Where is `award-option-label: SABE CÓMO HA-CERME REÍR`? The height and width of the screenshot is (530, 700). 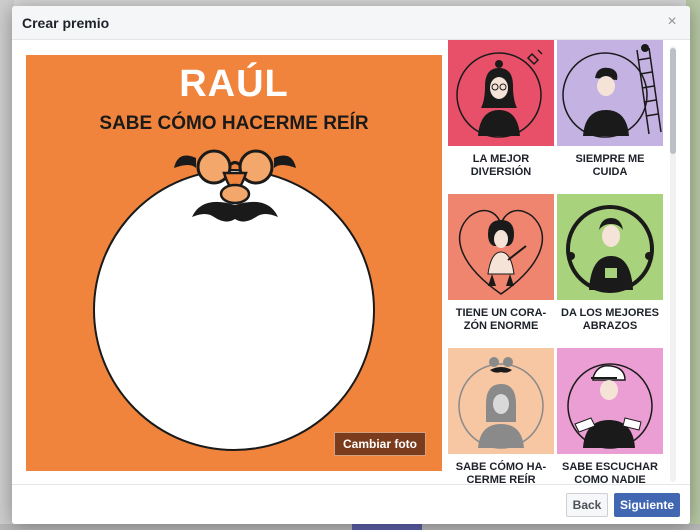
award-option-label: SABE CÓMO HA-CERME REÍR is located at coordinates (501, 472).